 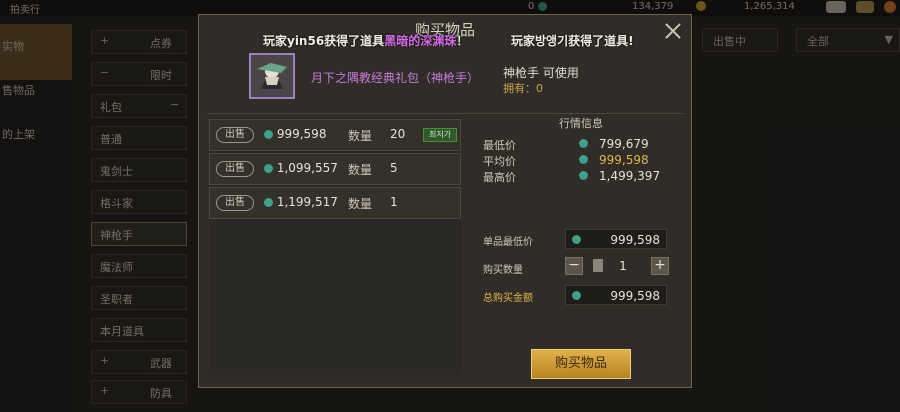 What do you see at coordinates (503, 270) in the screenshot?
I see `quantity-label: 购买数量` at bounding box center [503, 270].